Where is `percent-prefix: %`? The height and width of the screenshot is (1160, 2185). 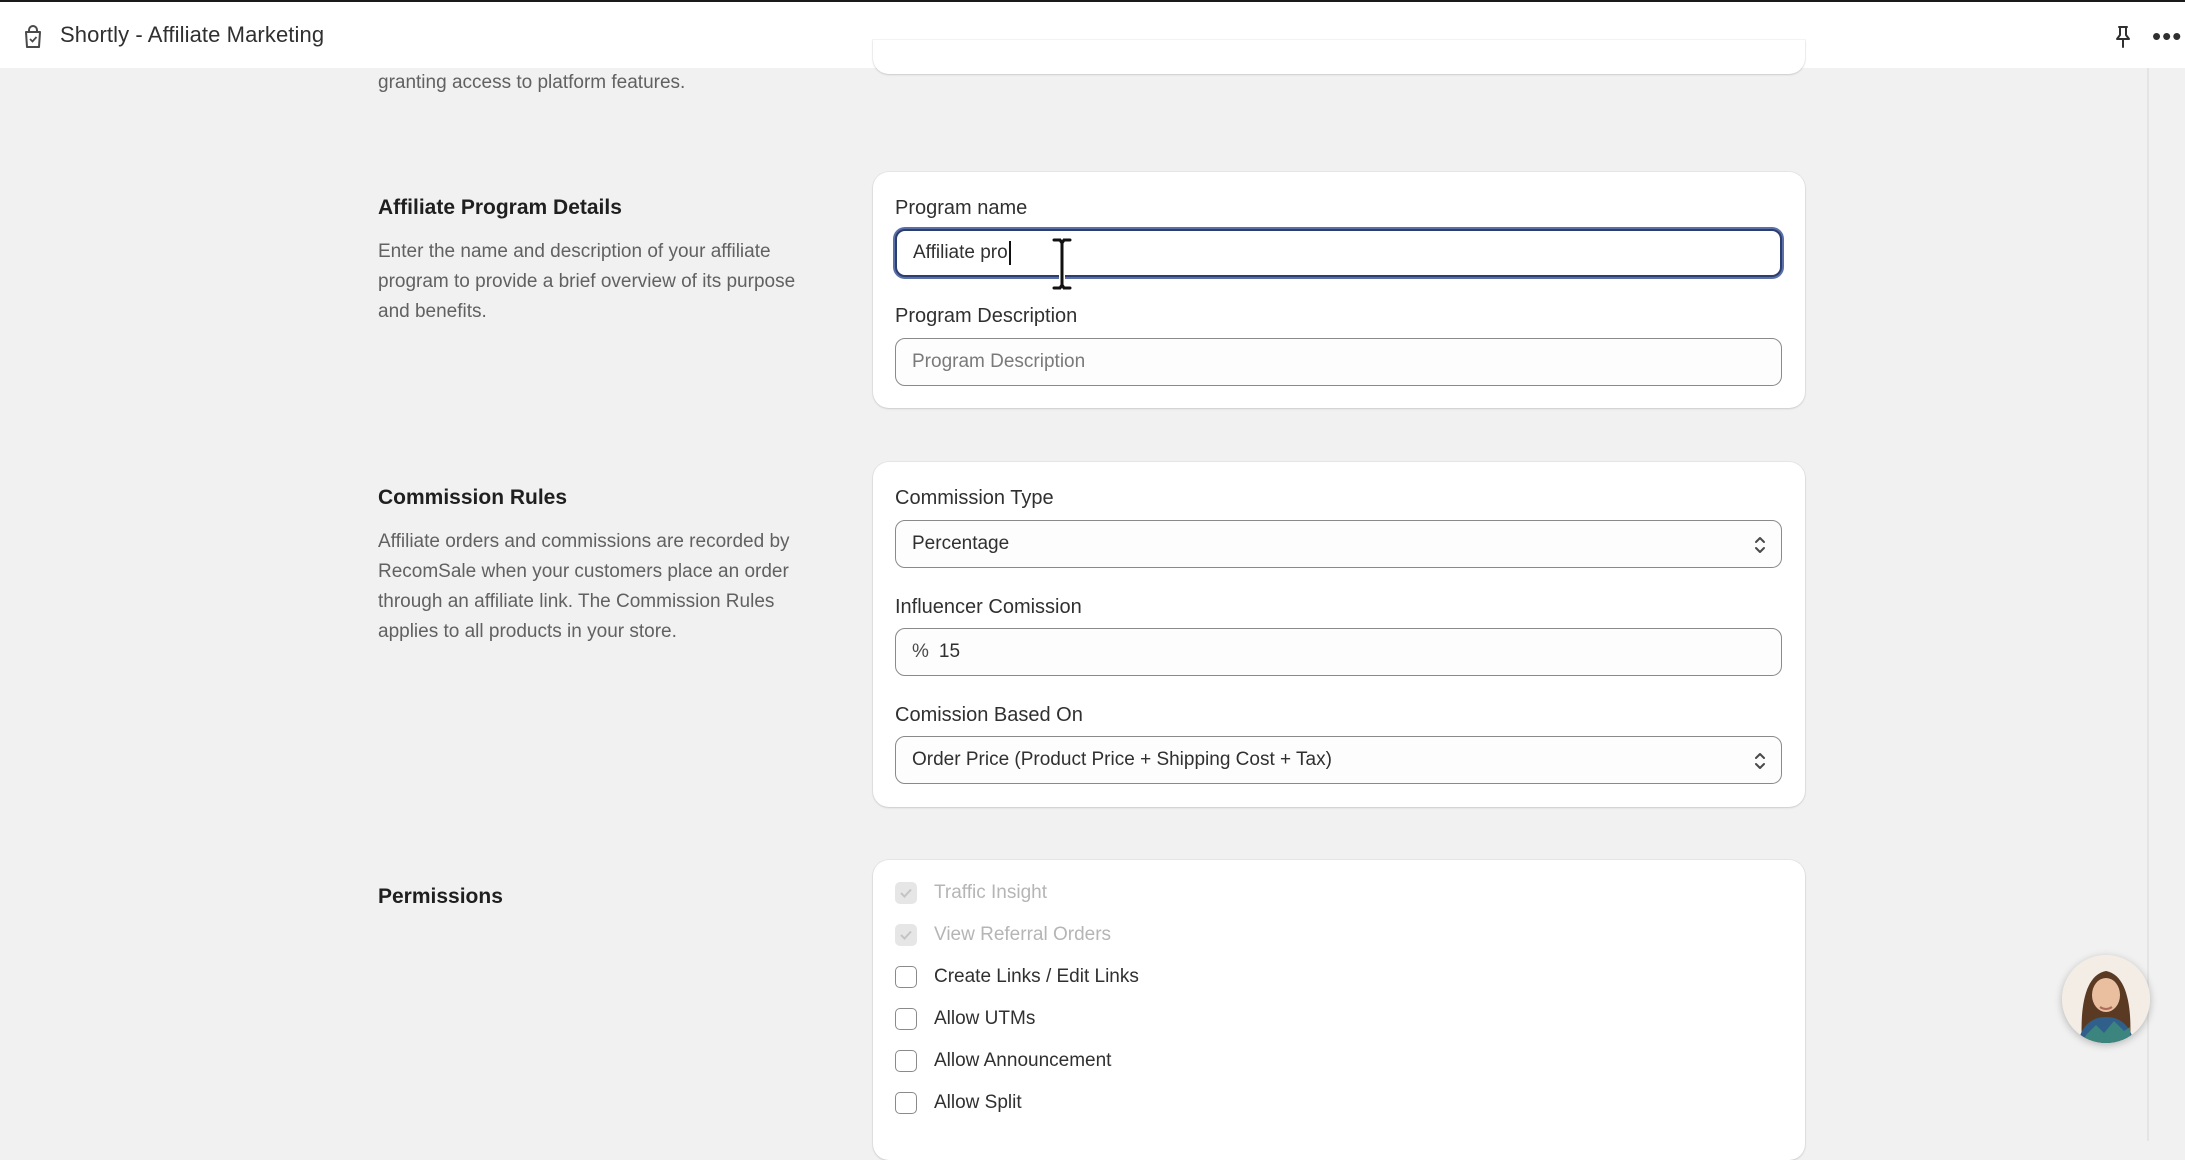
percent-prefix: % is located at coordinates (920, 651).